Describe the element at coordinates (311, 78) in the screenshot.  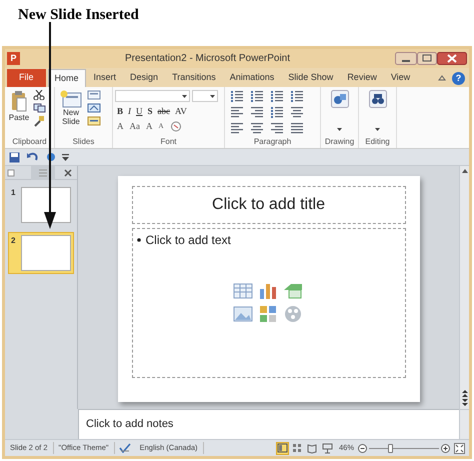
I see `ribbon-tab: Slide Show` at that location.